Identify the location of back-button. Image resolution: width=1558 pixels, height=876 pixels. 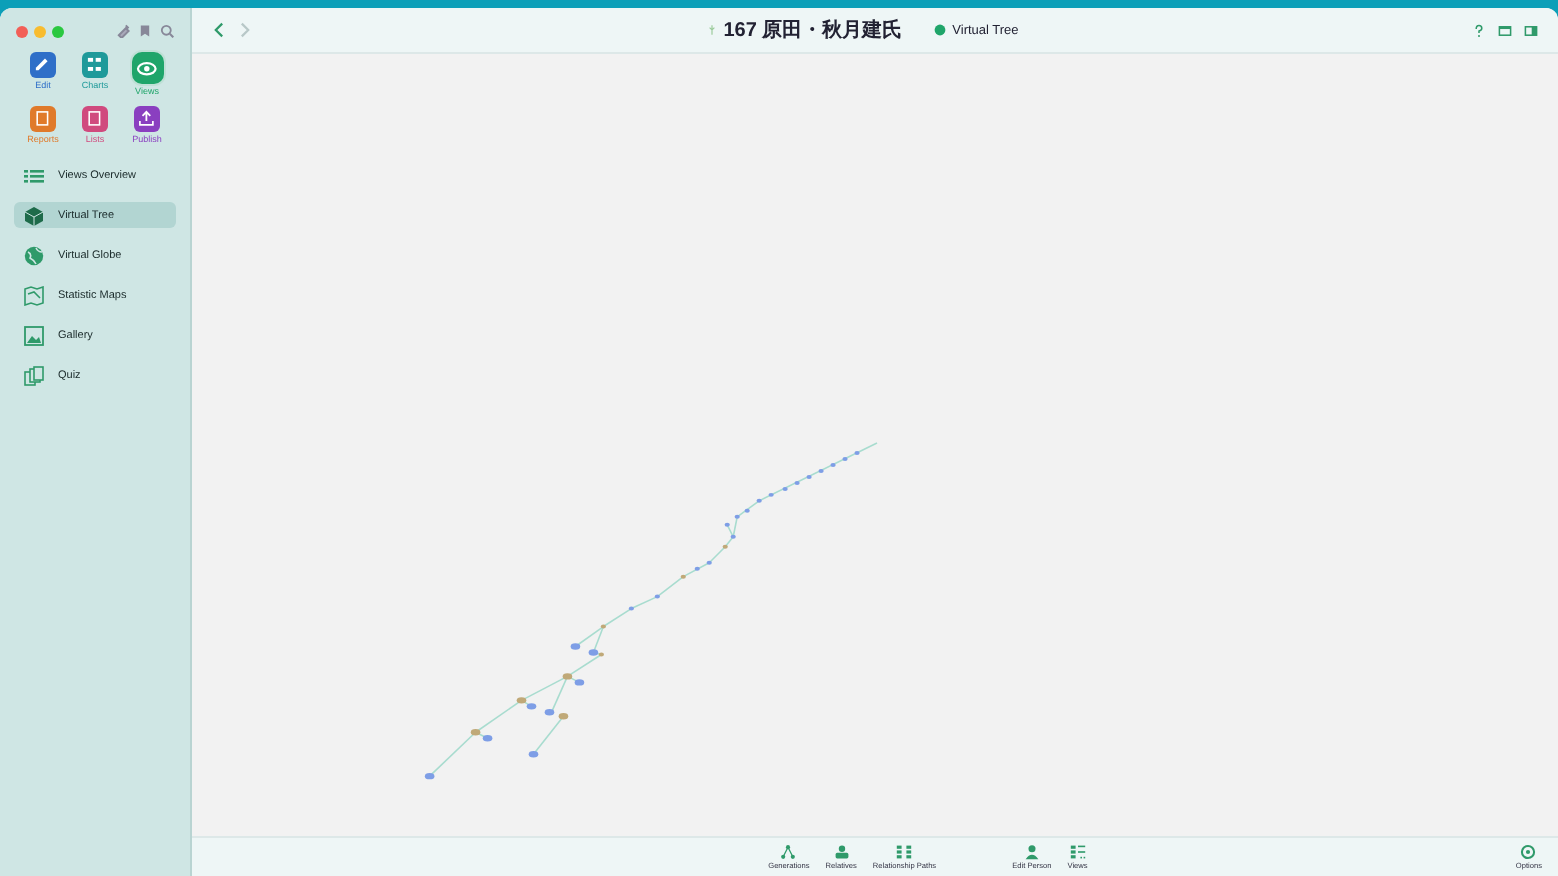
(219, 30).